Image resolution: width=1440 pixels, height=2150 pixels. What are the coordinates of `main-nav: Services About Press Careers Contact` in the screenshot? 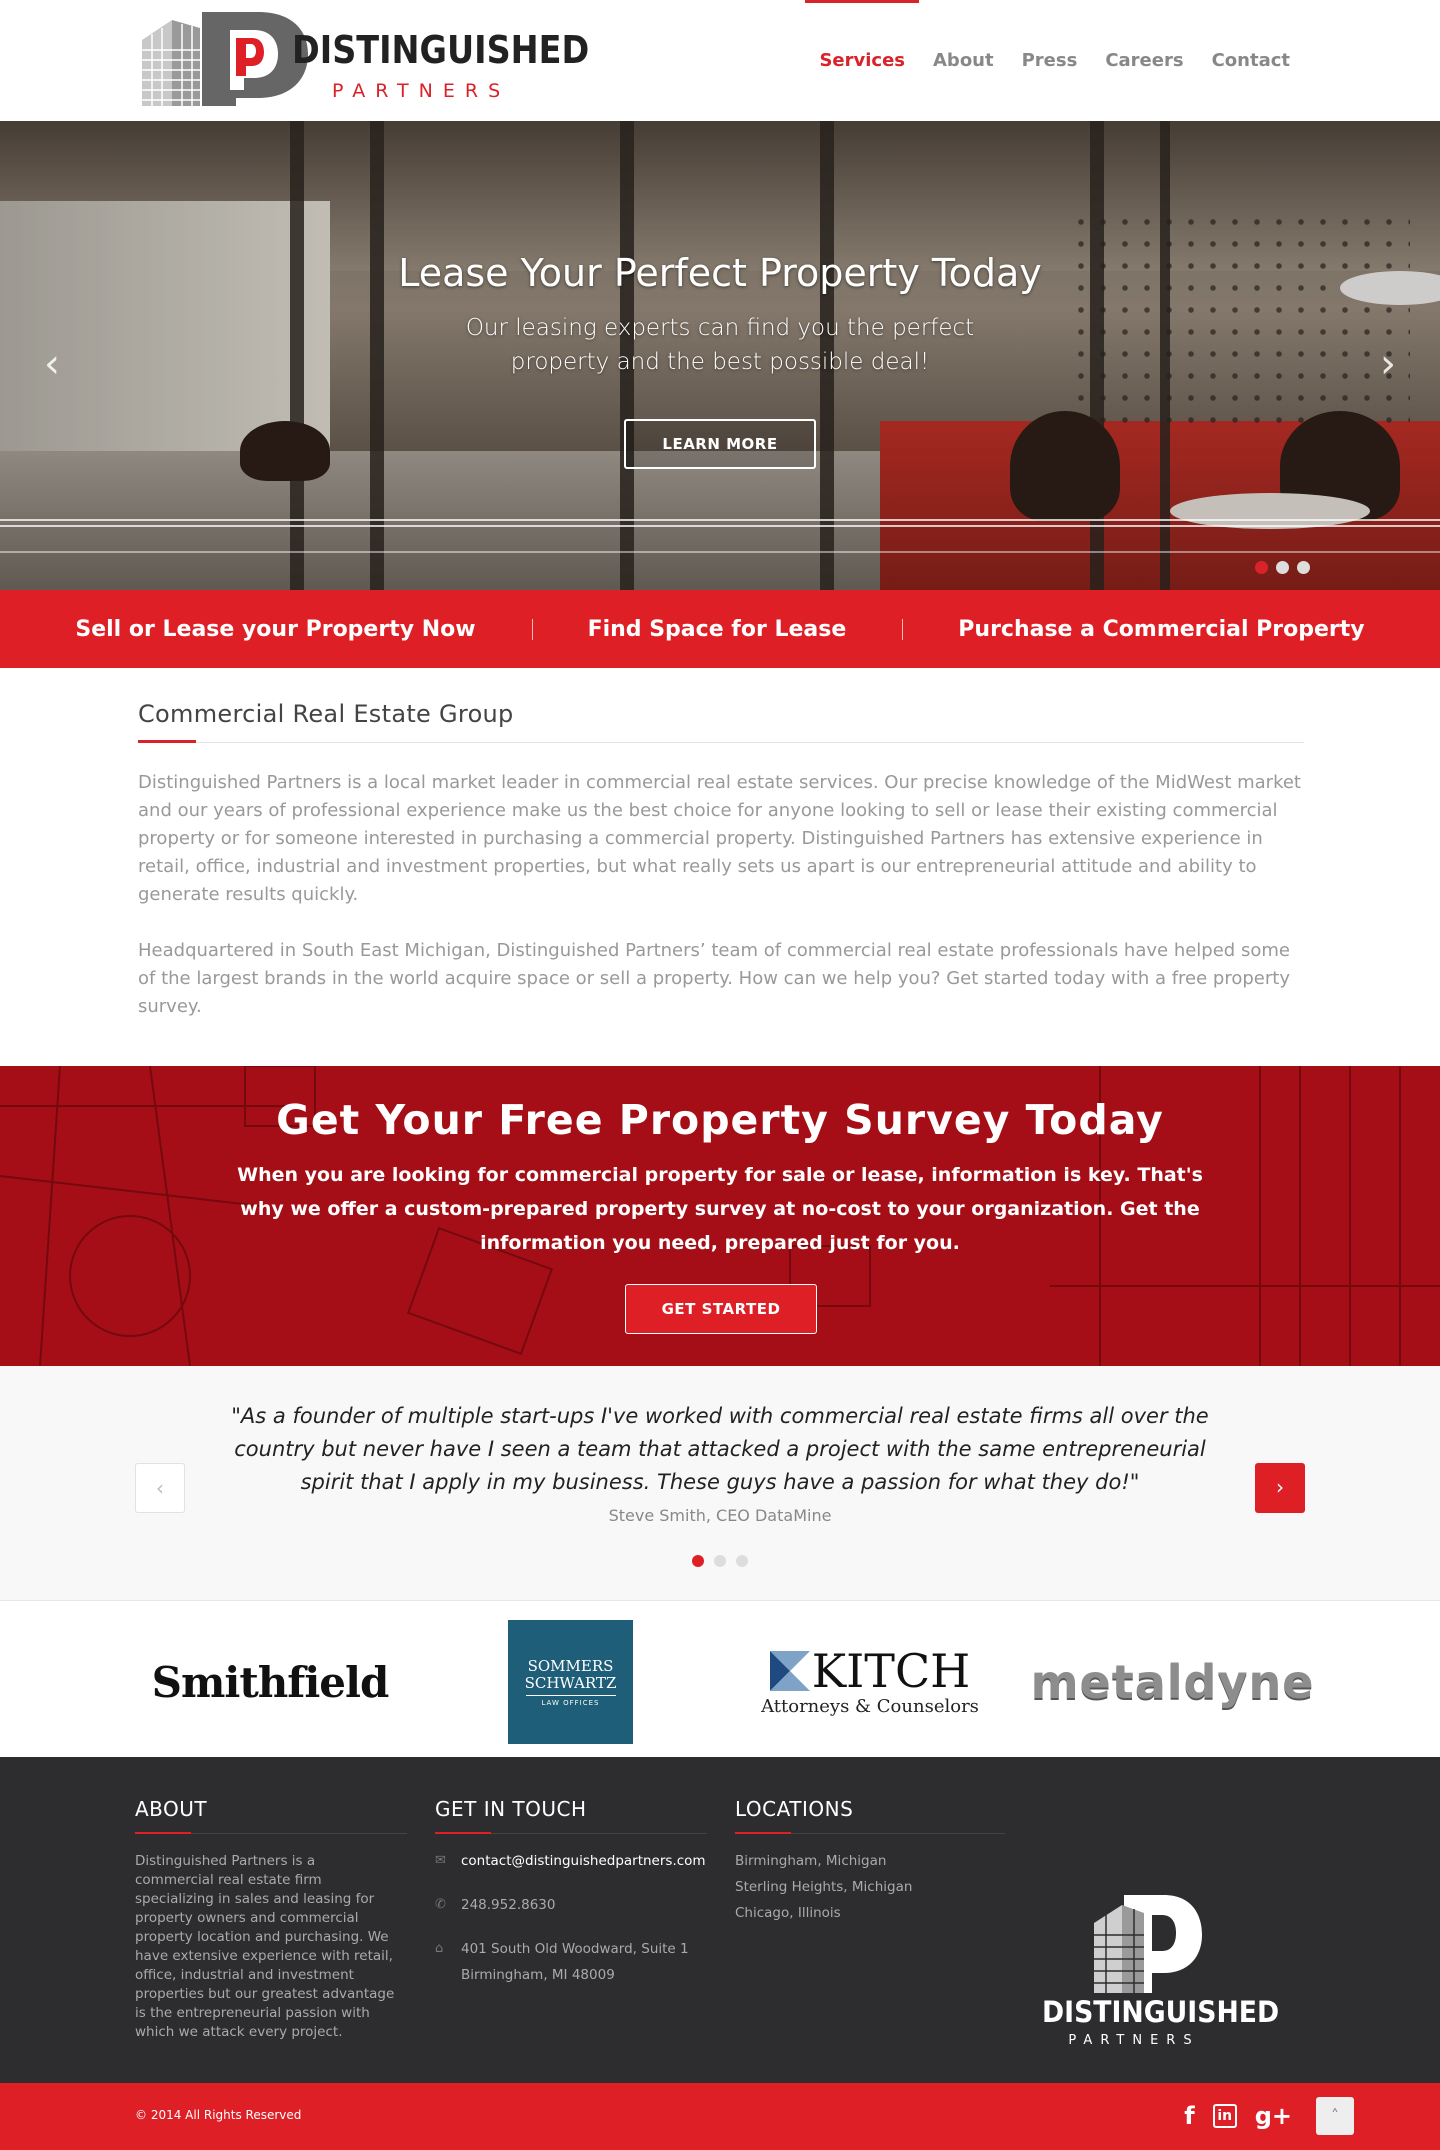 It's located at (1054, 60).